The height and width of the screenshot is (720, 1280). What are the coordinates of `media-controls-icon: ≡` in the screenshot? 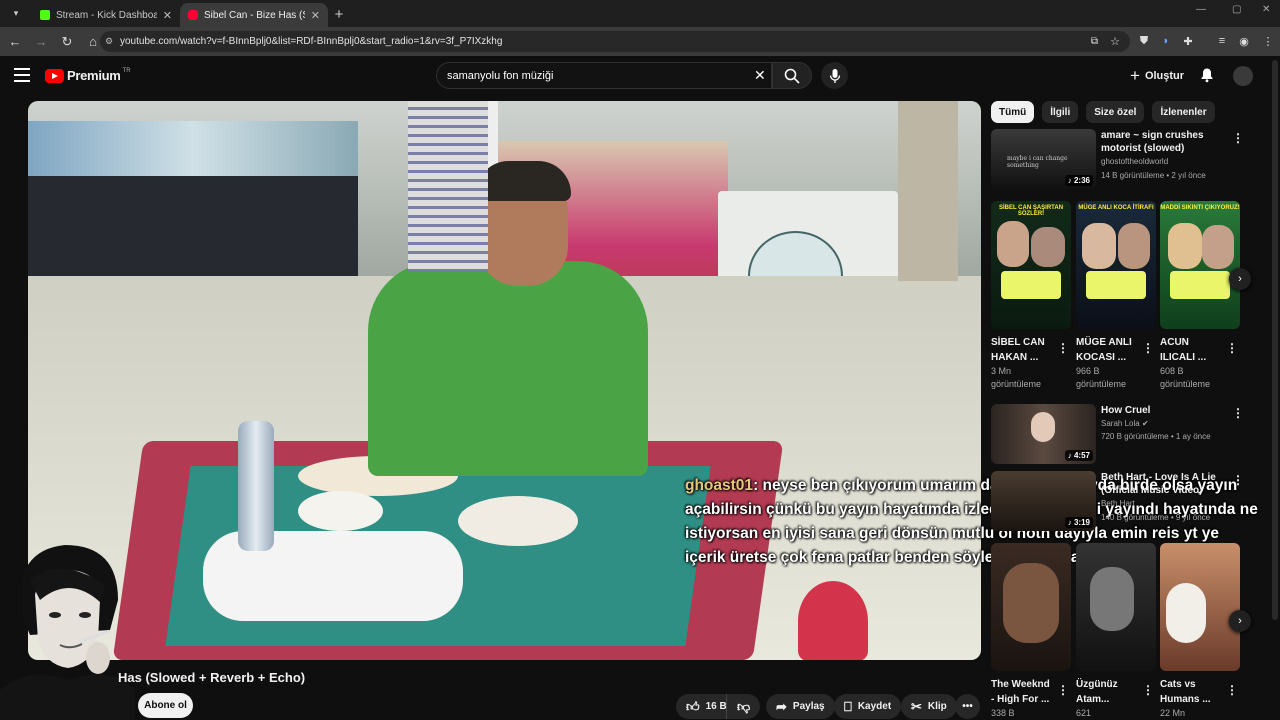 It's located at (1222, 41).